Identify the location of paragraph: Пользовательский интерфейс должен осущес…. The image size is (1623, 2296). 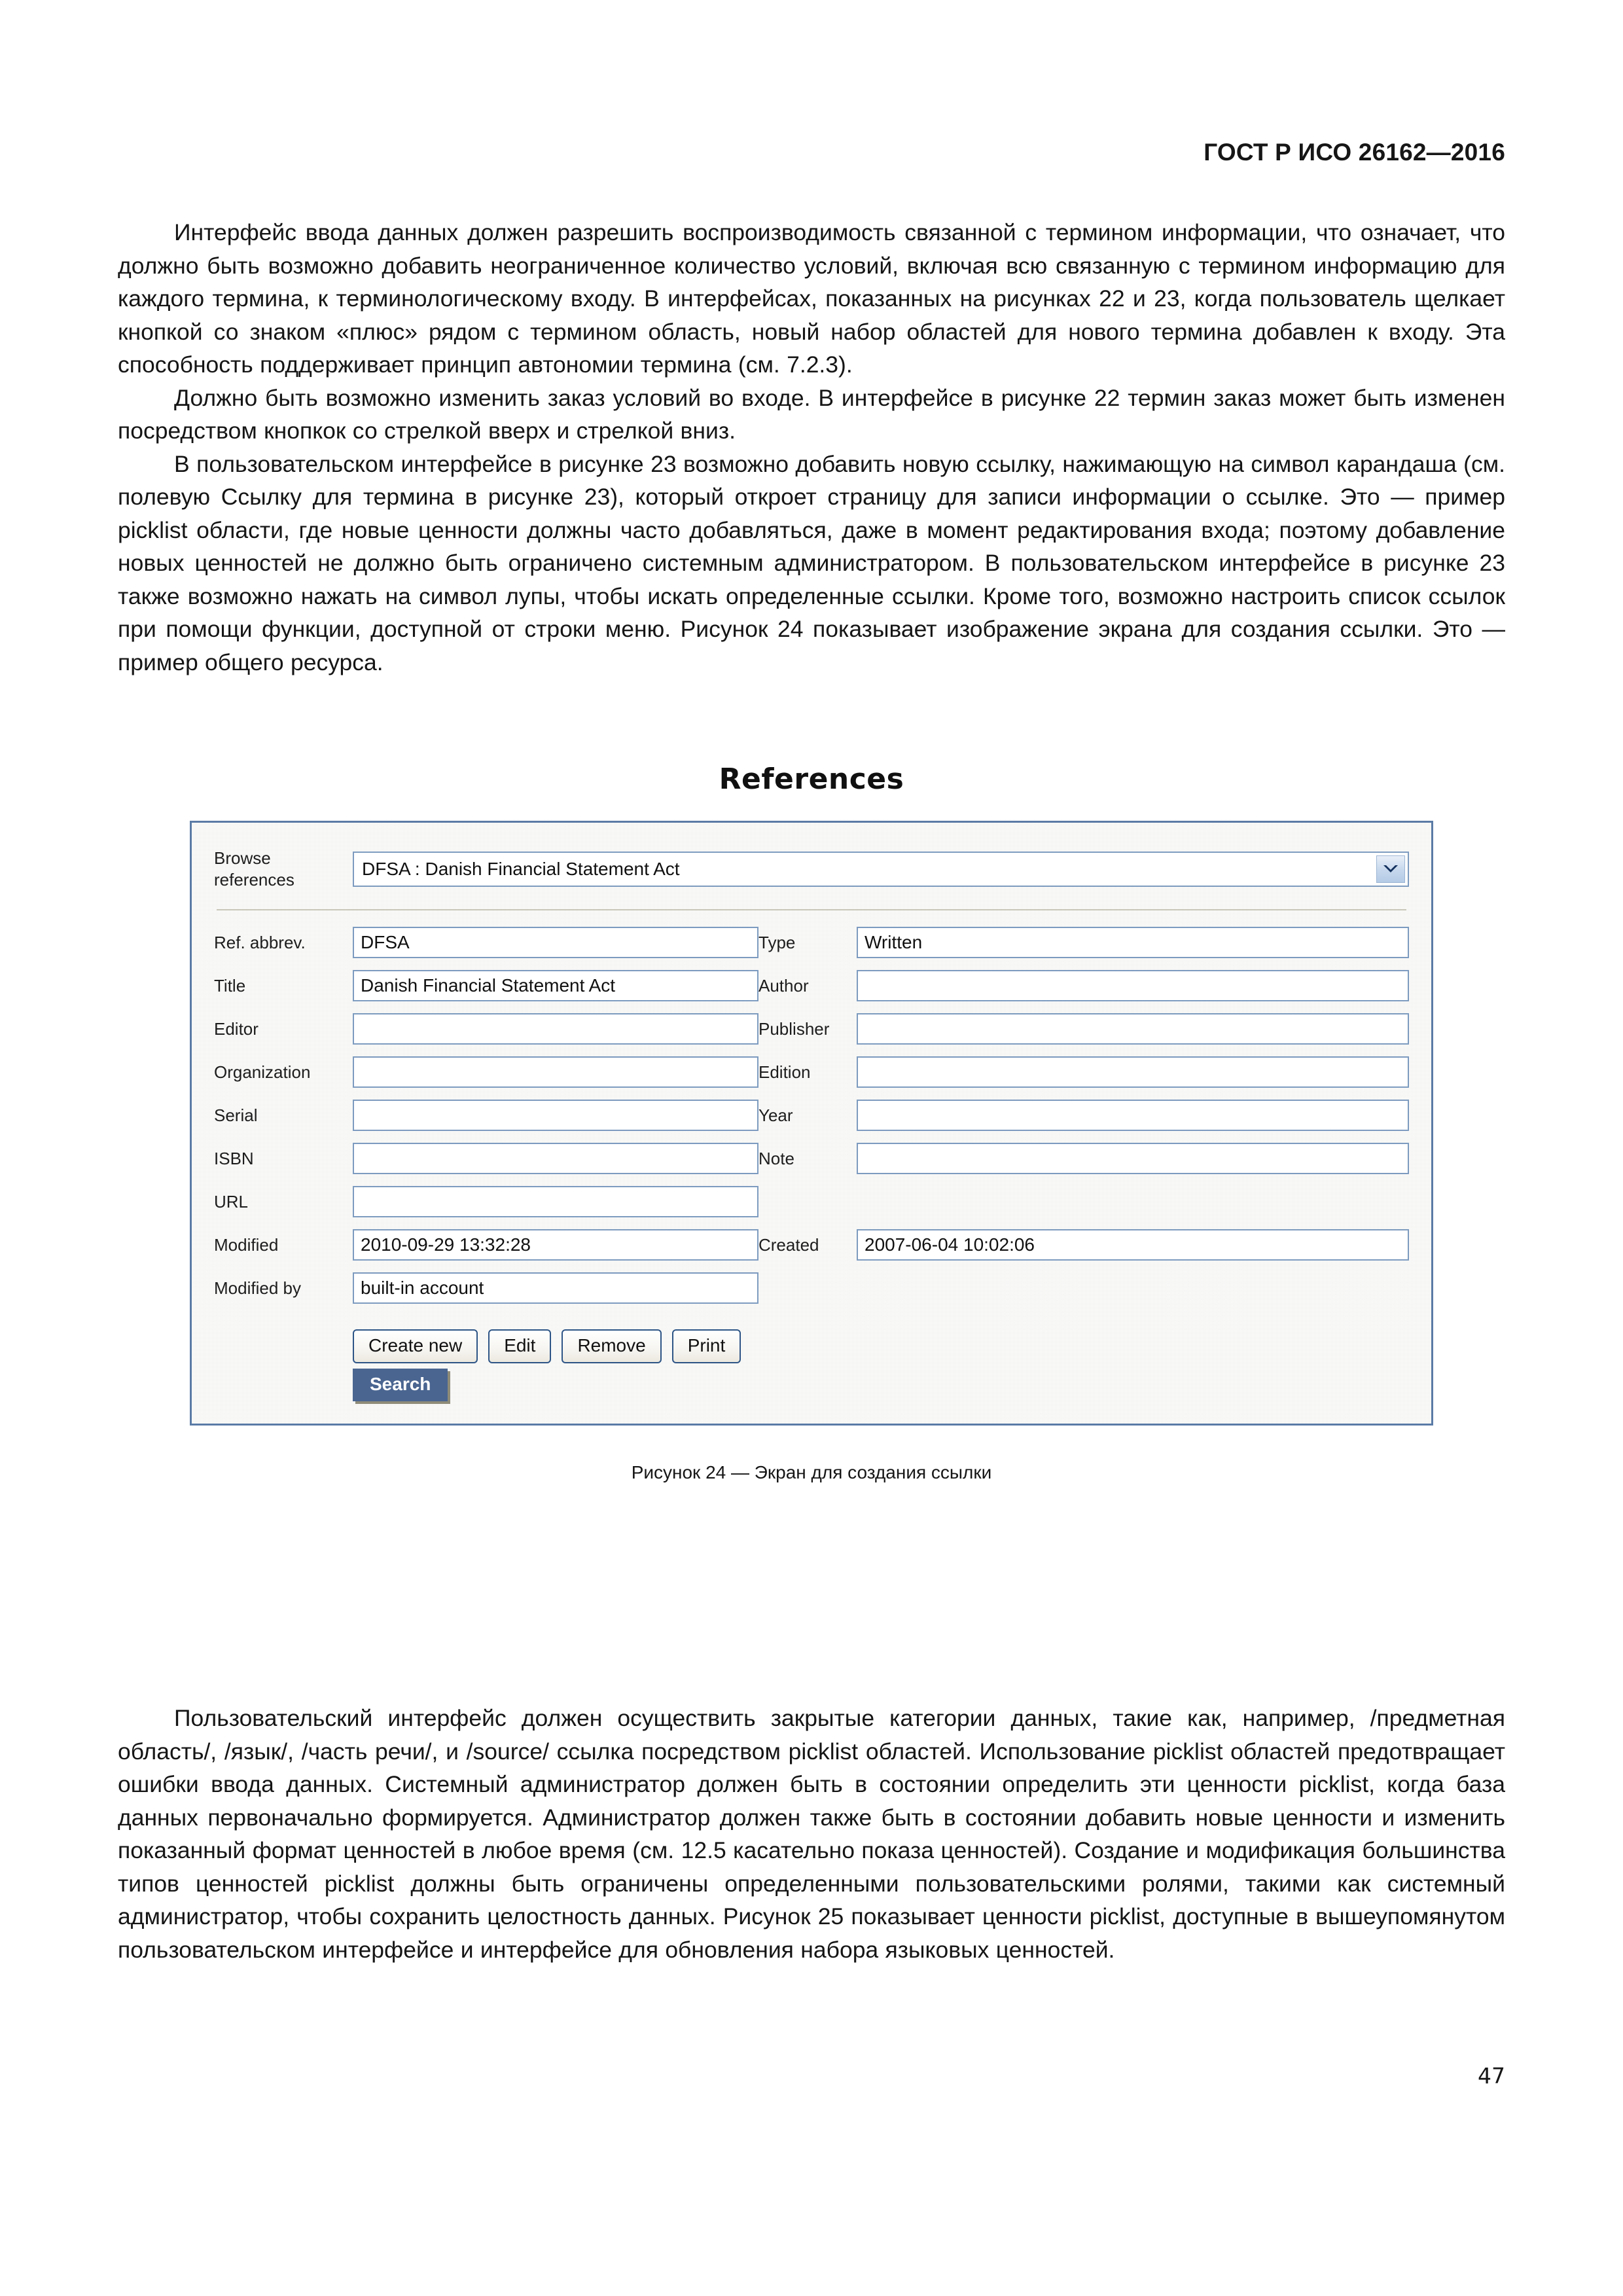
(811, 1834).